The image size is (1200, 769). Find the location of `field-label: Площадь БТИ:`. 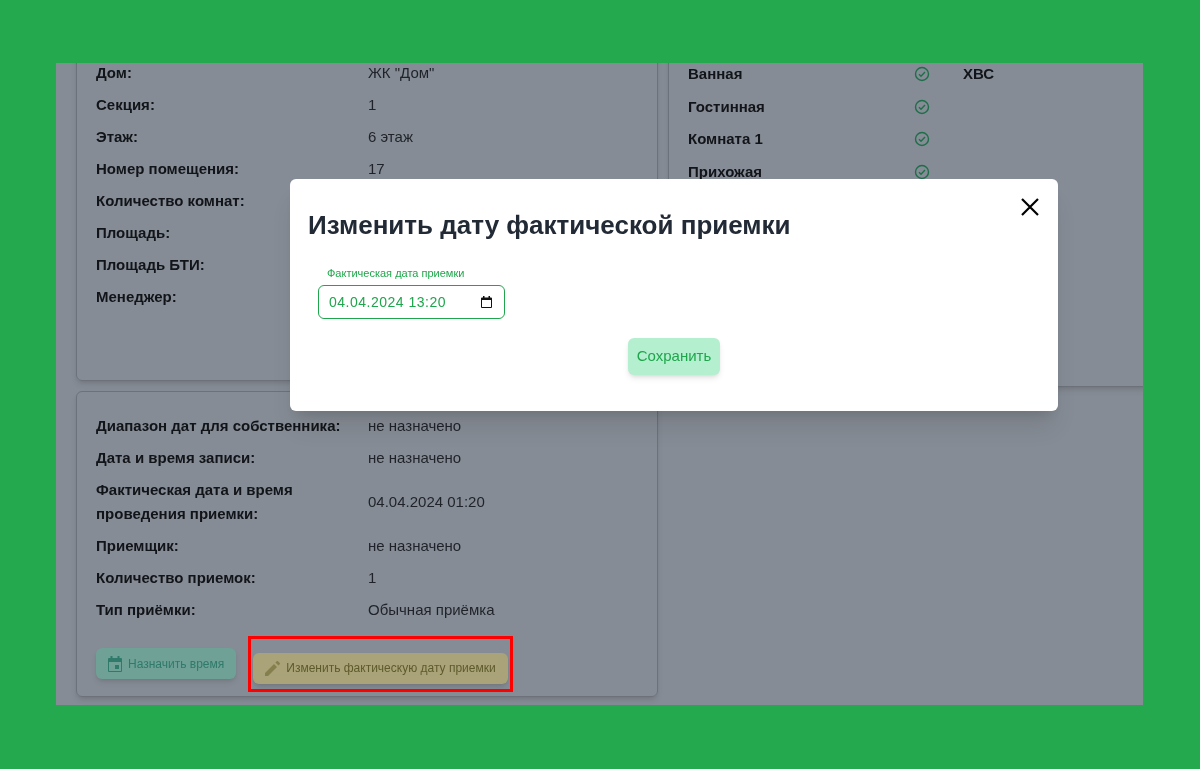

field-label: Площадь БТИ: is located at coordinates (150, 264).